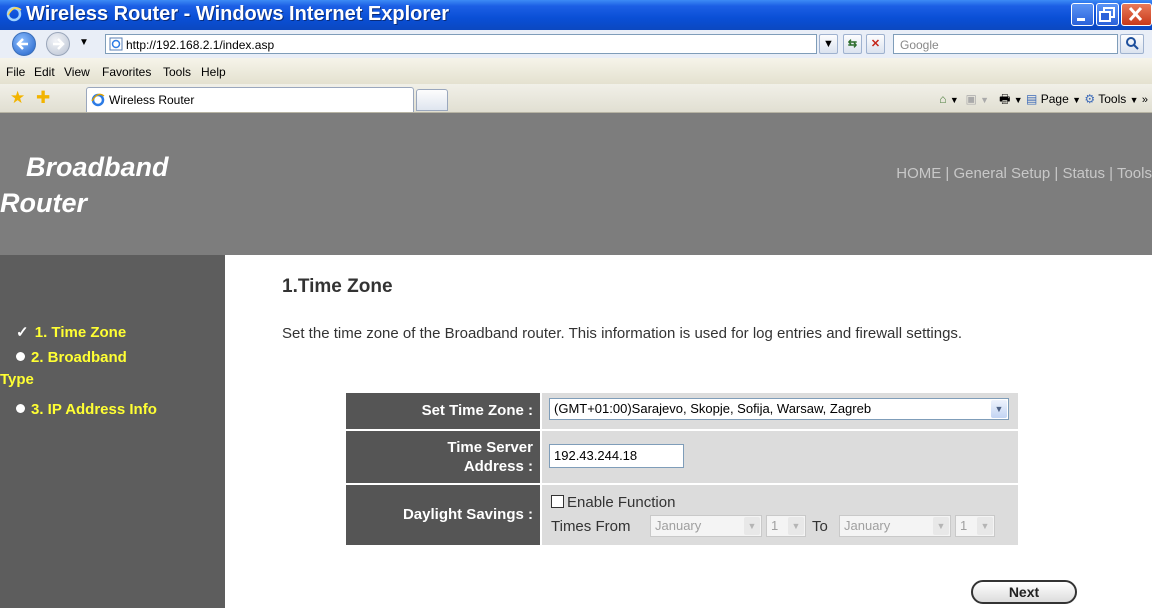 Image resolution: width=1152 pixels, height=608 pixels. I want to click on logo-line-1: Broadband, so click(97, 167).